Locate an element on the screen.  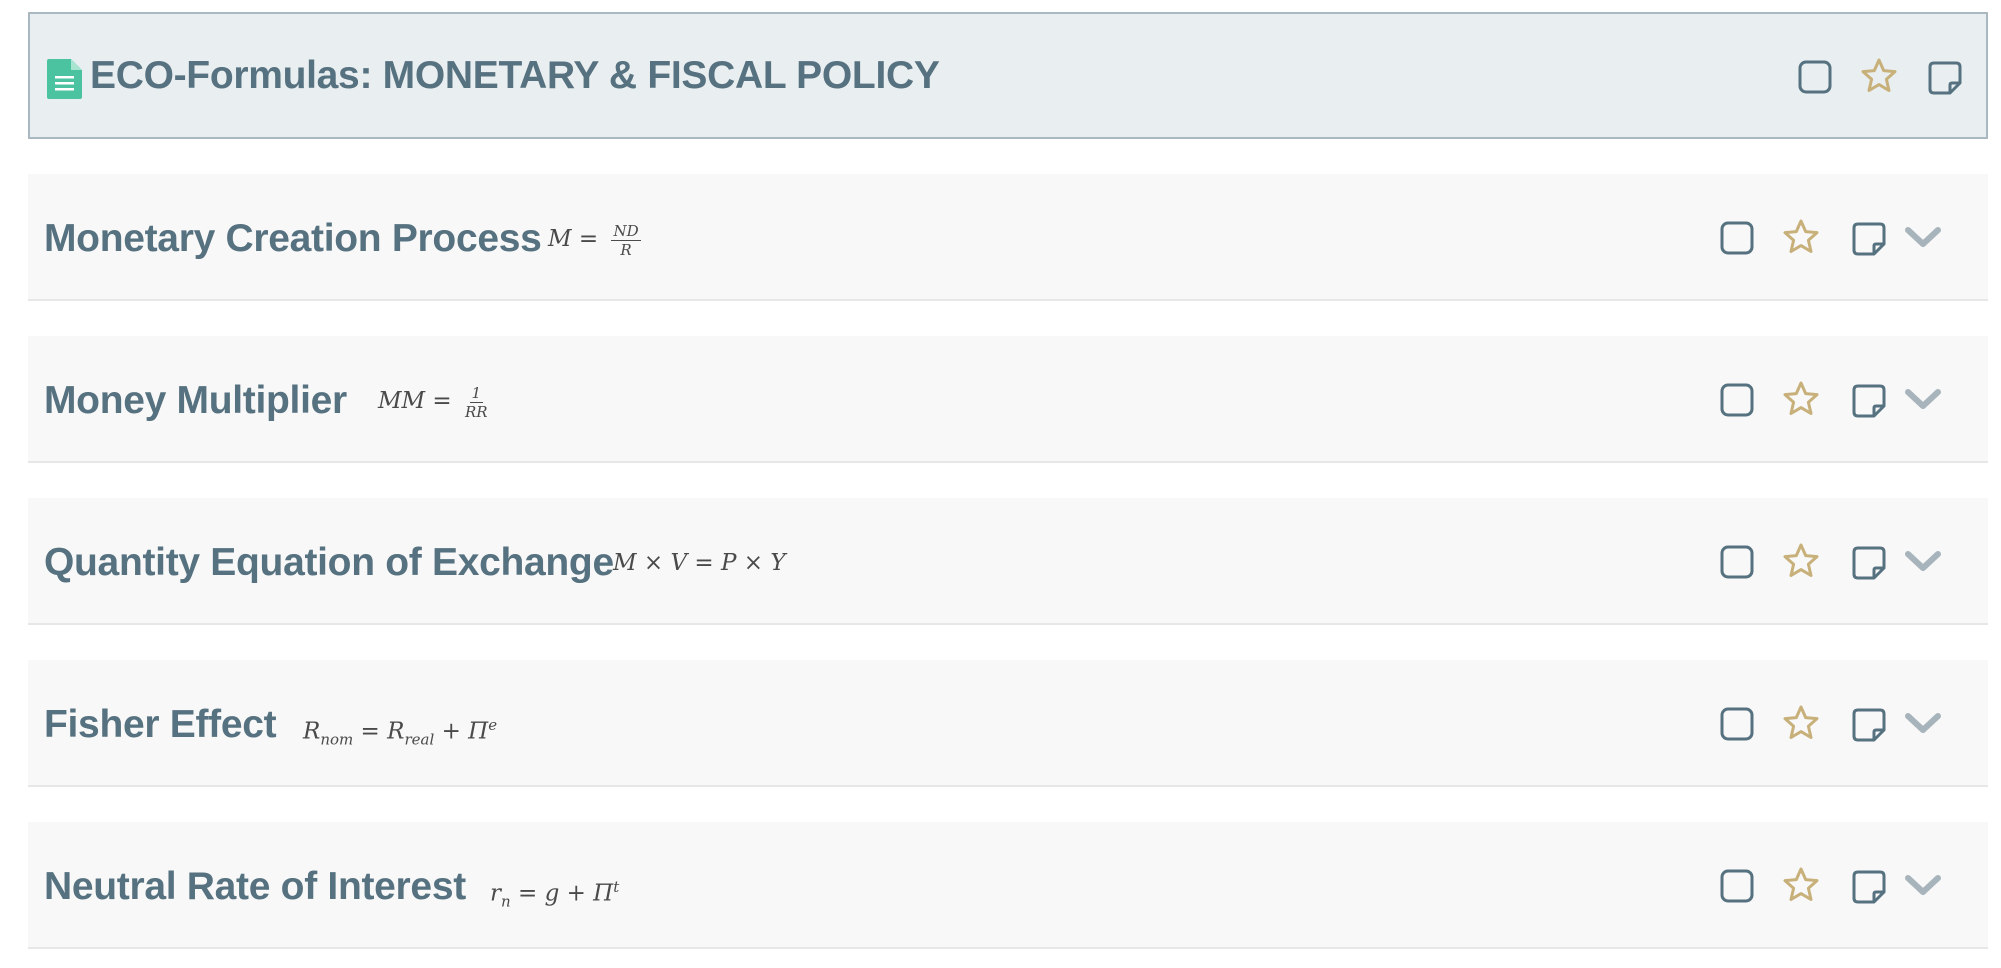
page-title: ECO-Formulas: MONETARY & FISCAL POLICY is located at coordinates (515, 75).